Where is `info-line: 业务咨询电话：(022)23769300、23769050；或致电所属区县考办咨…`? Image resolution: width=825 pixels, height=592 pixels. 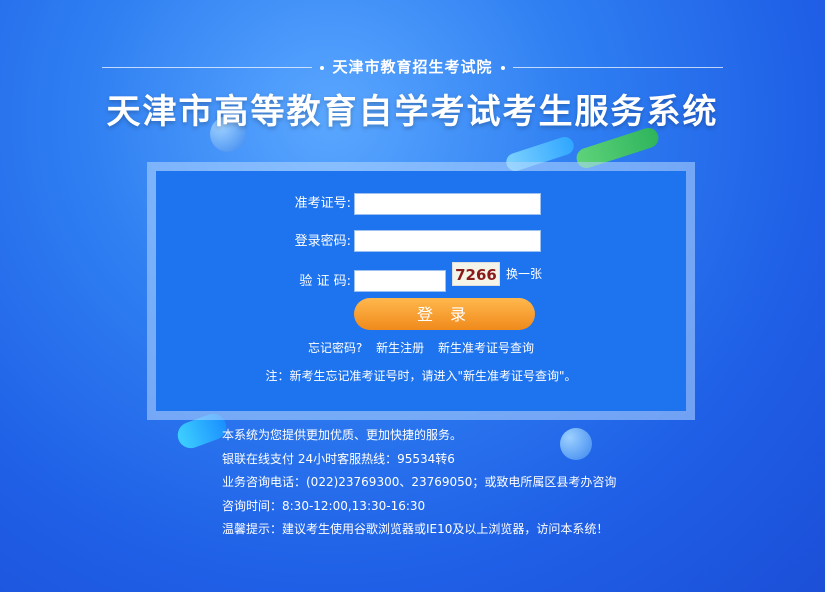 info-line: 业务咨询电话：(022)23769300、23769050；或致电所属区县考办咨… is located at coordinates (419, 482).